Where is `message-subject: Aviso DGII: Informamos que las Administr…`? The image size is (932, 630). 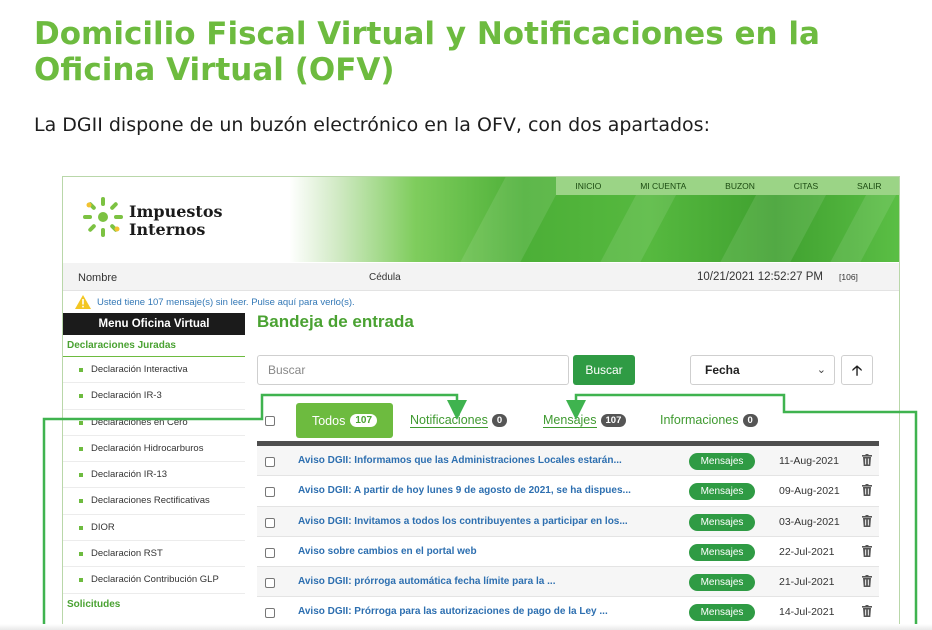 message-subject: Aviso DGII: Informamos que las Administr… is located at coordinates (483, 460).